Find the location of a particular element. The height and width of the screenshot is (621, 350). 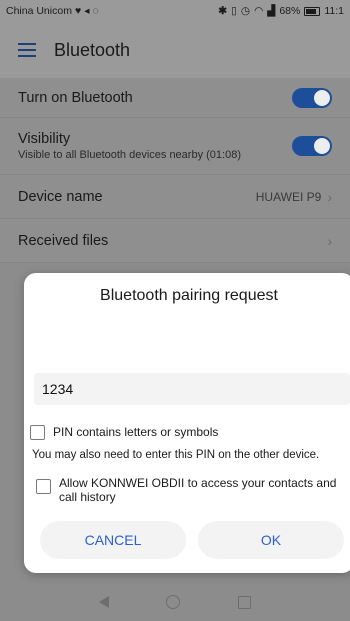

bluetooth-toggle is located at coordinates (312, 97).